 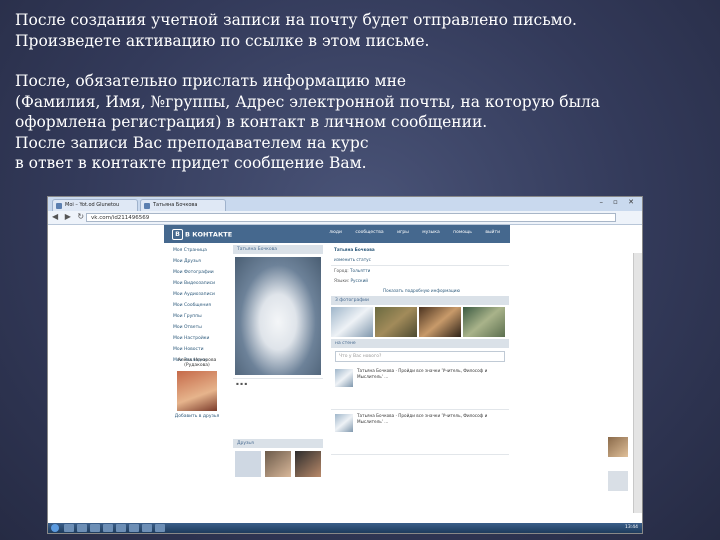 I want to click on side-thumbs, so click(x=618, y=471).